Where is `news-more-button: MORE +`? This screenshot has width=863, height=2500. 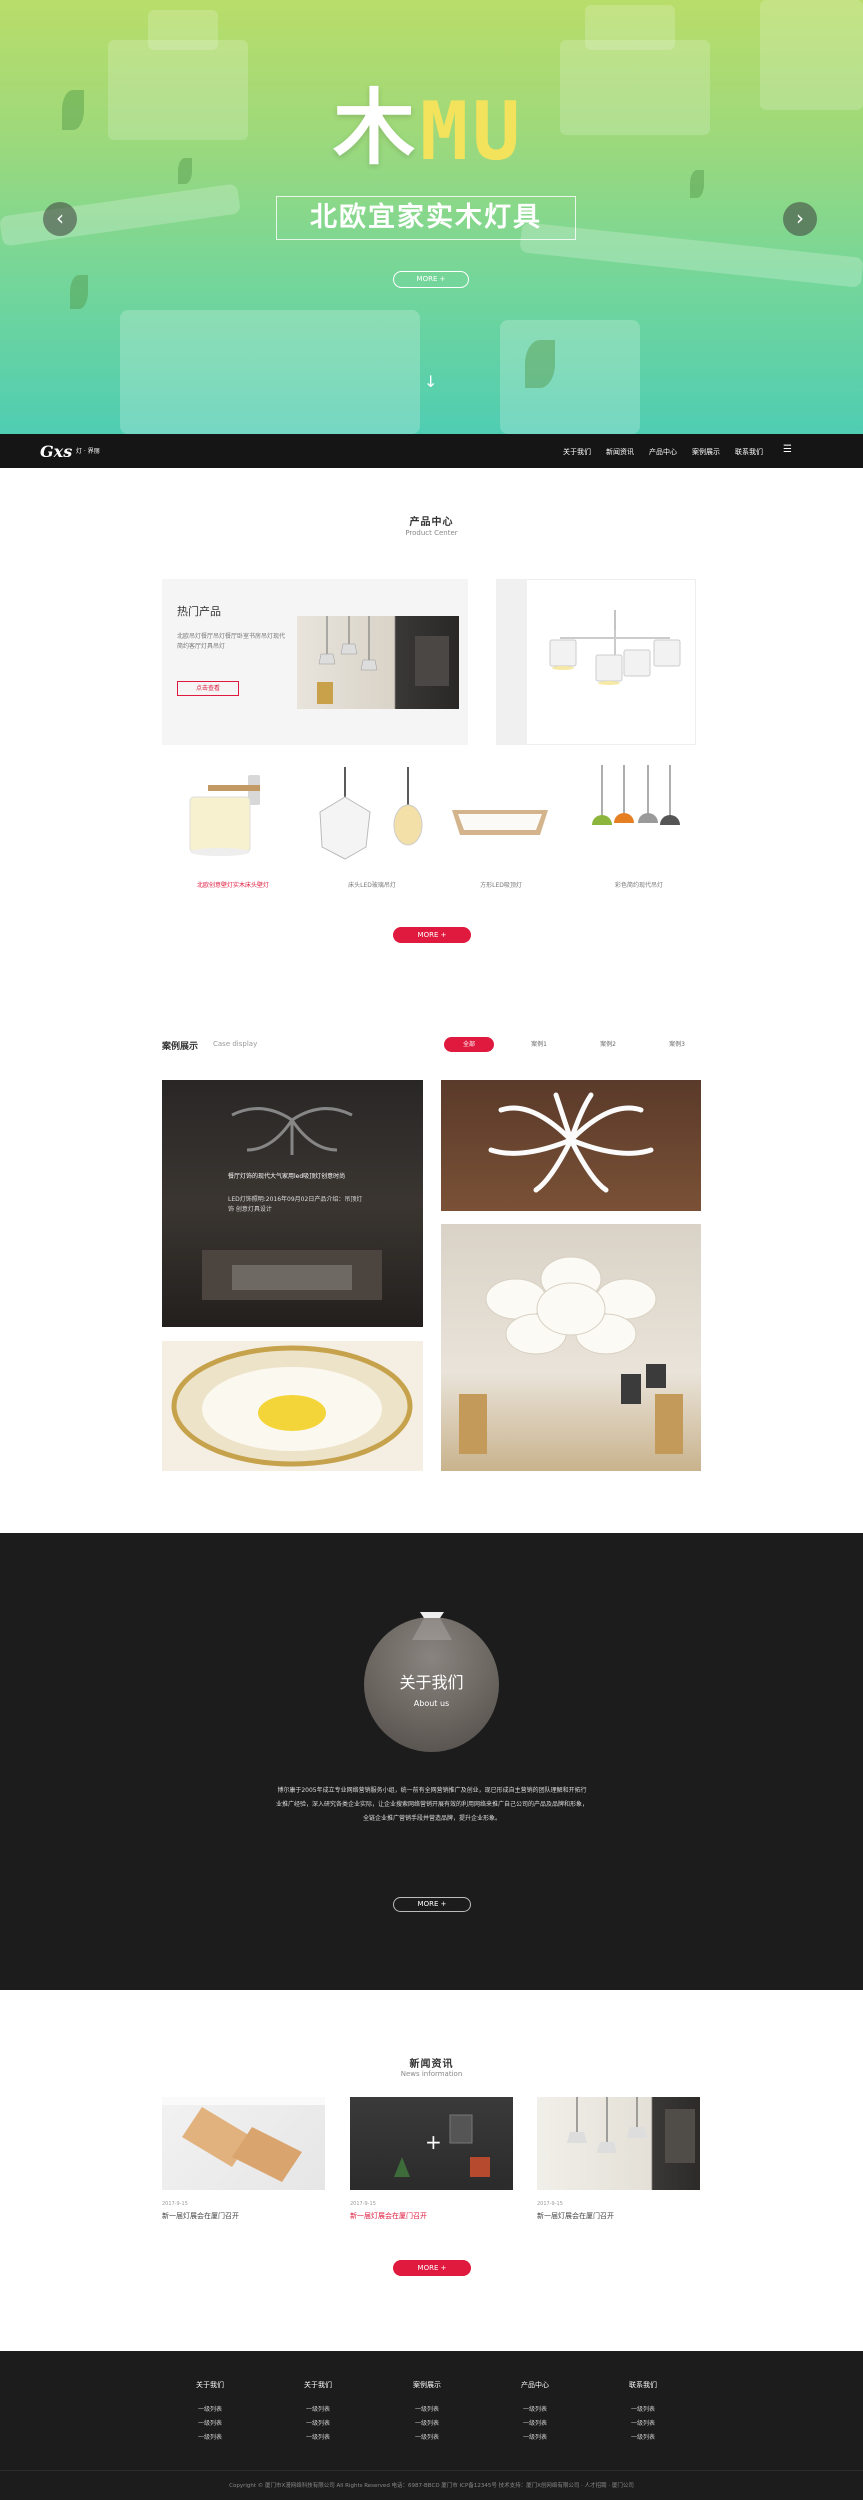 news-more-button: MORE + is located at coordinates (432, 2268).